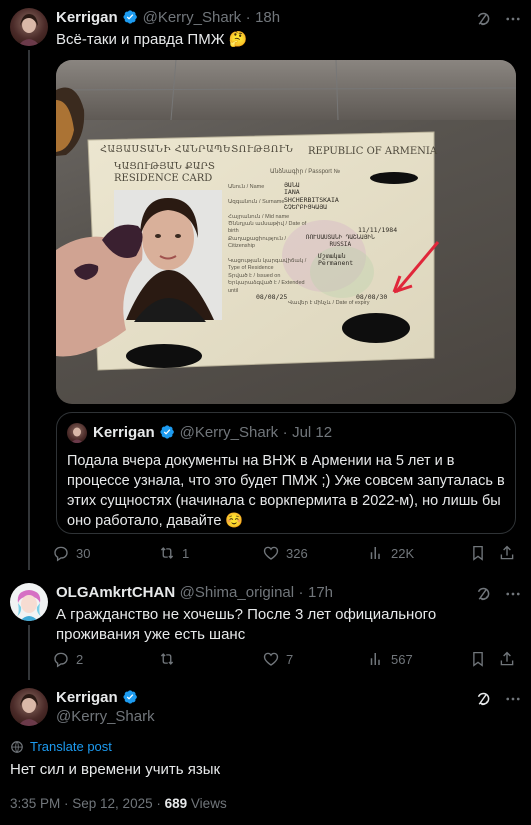 Image resolution: width=531 pixels, height=825 pixels. What do you see at coordinates (152, 39) in the screenshot?
I see `tweet-text: Всё-таки и правда ПМЖ 🤔` at bounding box center [152, 39].